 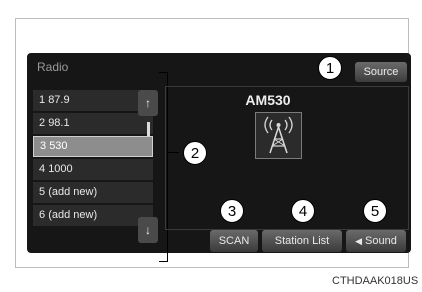 I want to click on figure-caption: CTHDAAK018US, so click(x=375, y=281).